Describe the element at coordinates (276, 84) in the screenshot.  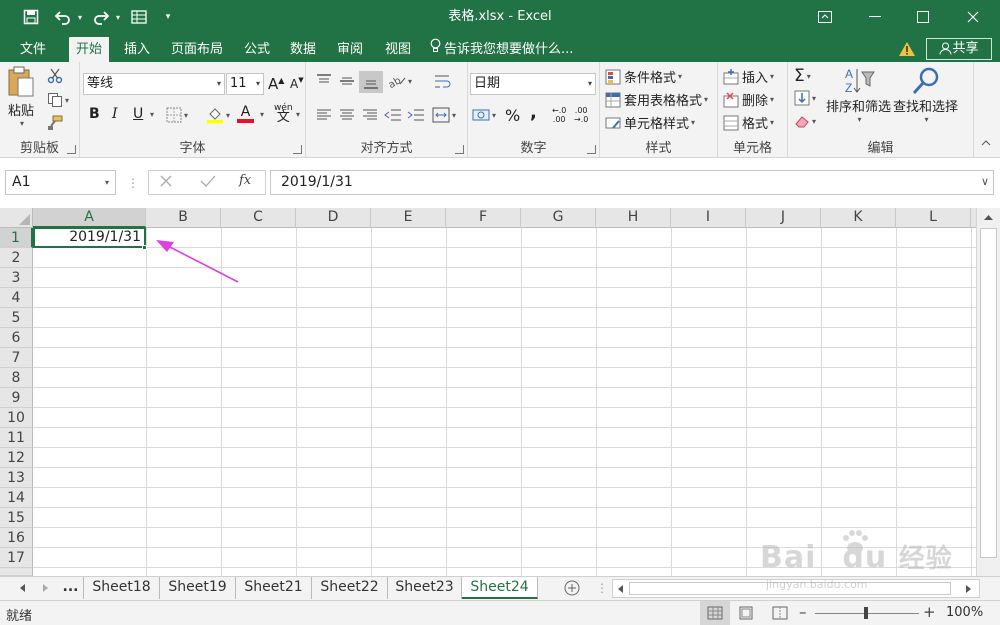
I see `grow-font-button: A ▲` at that location.